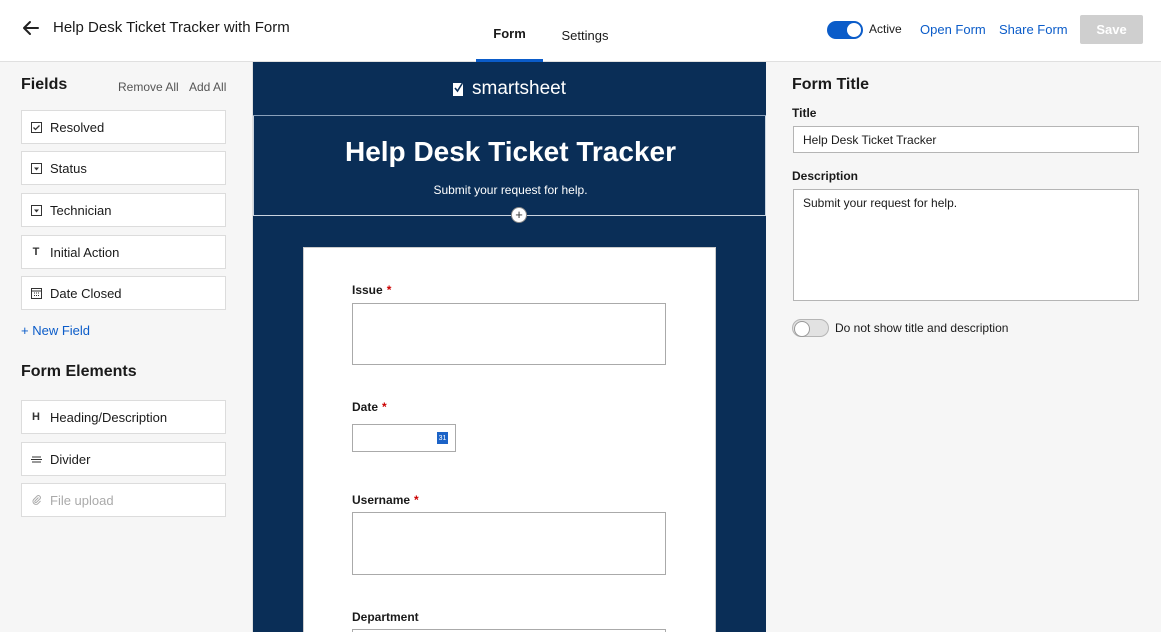 The width and height of the screenshot is (1161, 632). Describe the element at coordinates (885, 29) in the screenshot. I see `active-label: Active` at that location.